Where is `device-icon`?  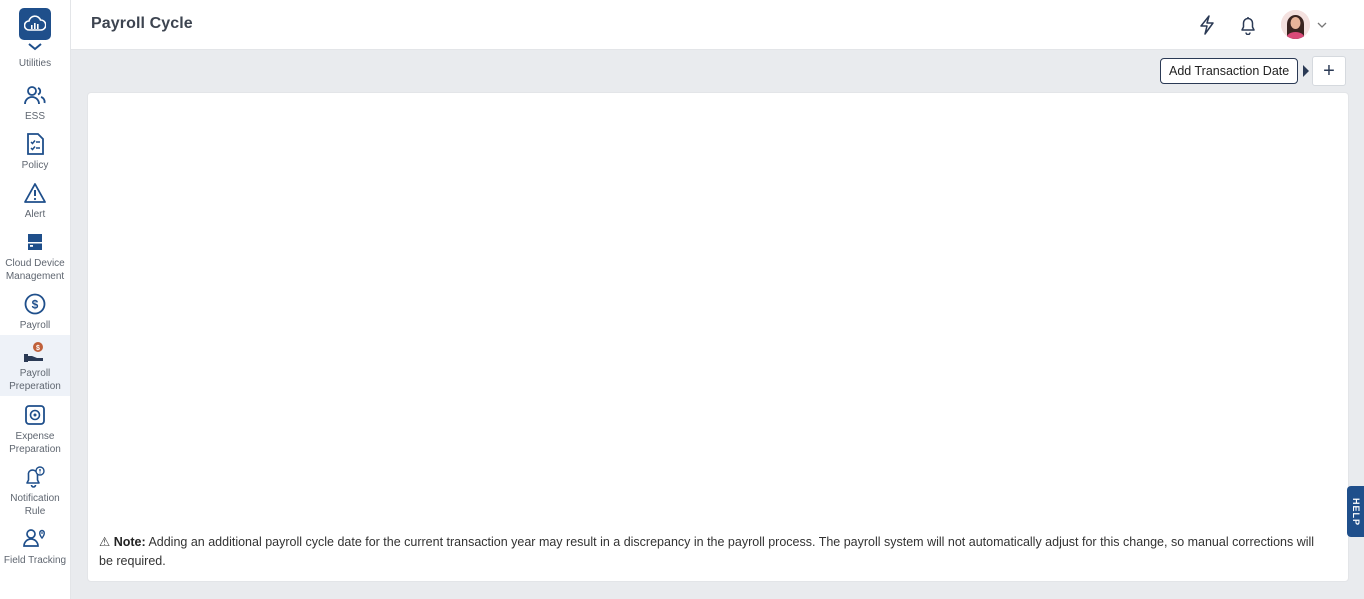
device-icon is located at coordinates (35, 242).